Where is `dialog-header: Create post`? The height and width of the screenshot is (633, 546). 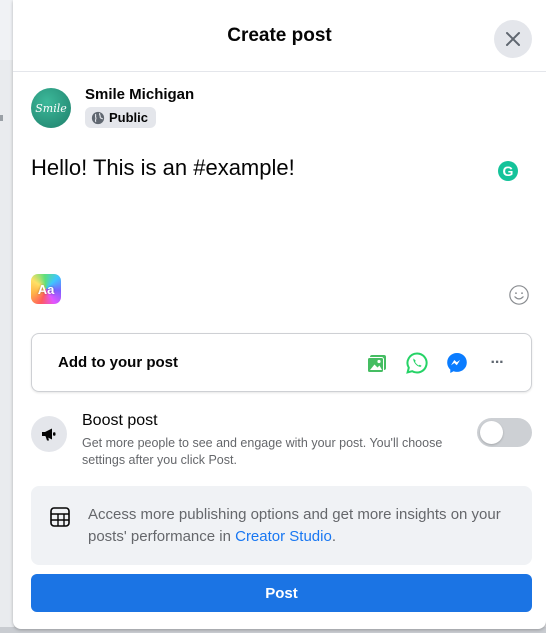
dialog-header: Create post is located at coordinates (279, 36).